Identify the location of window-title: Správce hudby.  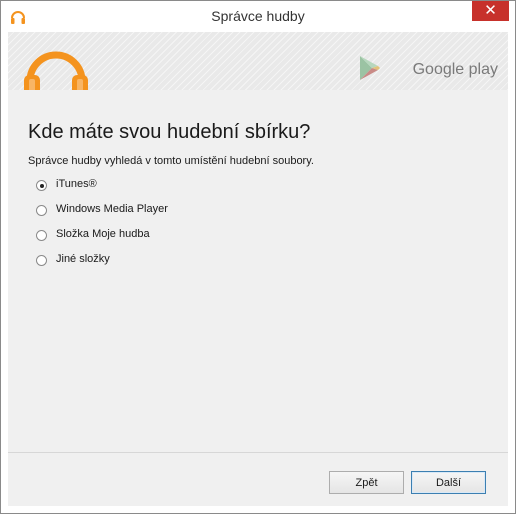
(258, 16).